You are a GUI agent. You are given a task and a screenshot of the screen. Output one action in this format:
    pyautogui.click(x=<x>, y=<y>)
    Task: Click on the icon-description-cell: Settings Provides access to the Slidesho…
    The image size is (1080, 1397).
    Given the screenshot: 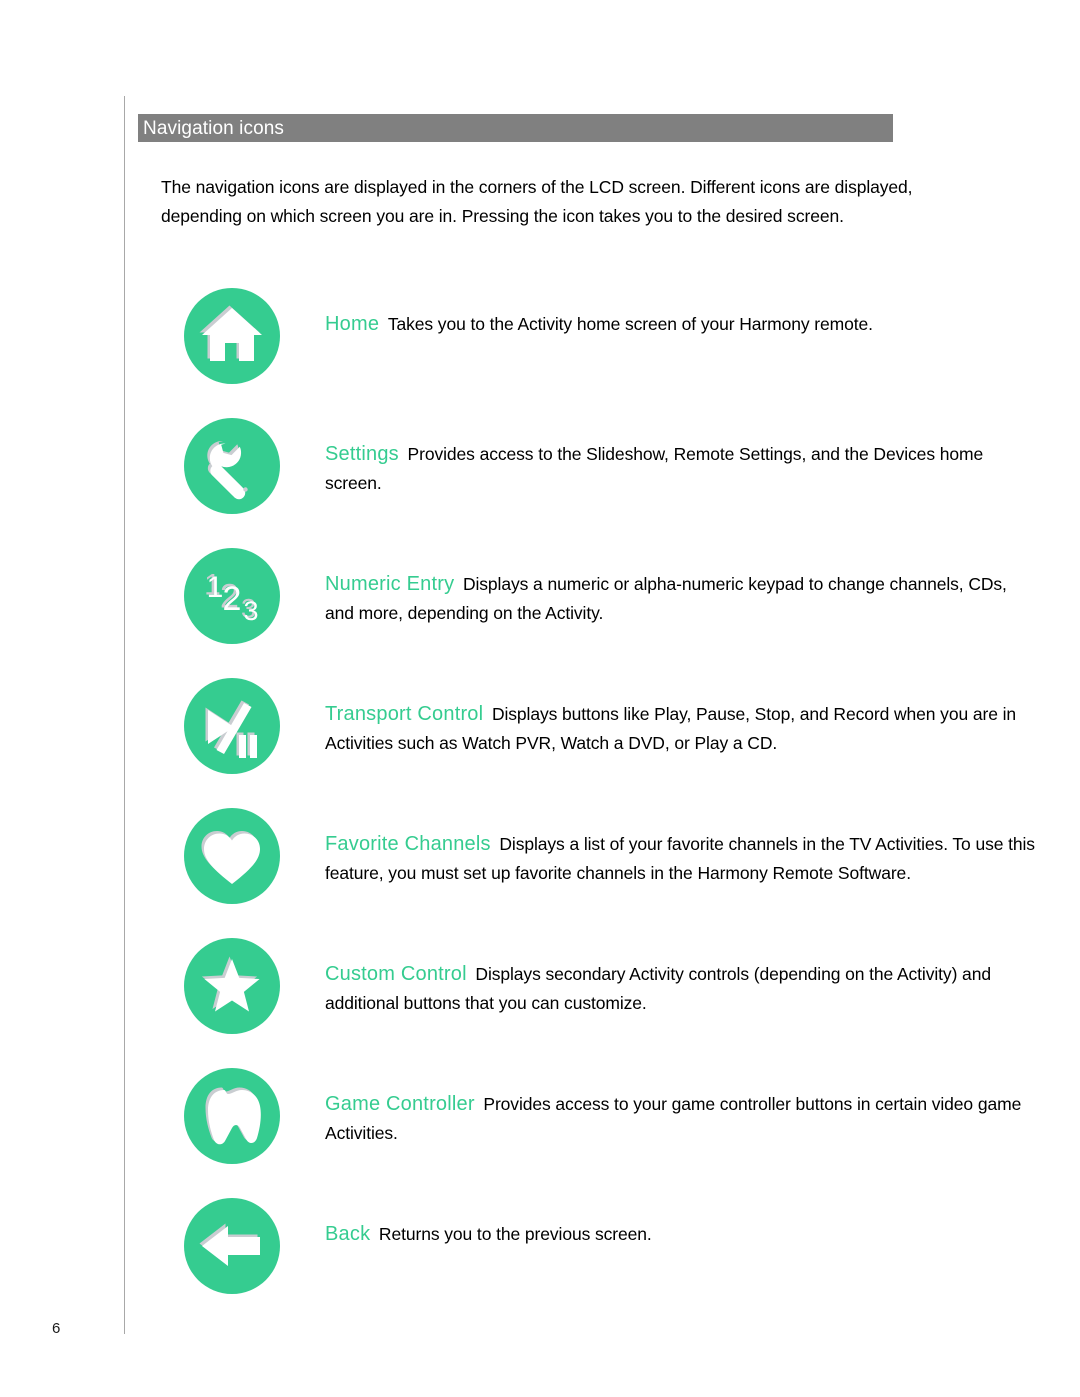 What is the action you would take?
    pyautogui.click(x=681, y=458)
    